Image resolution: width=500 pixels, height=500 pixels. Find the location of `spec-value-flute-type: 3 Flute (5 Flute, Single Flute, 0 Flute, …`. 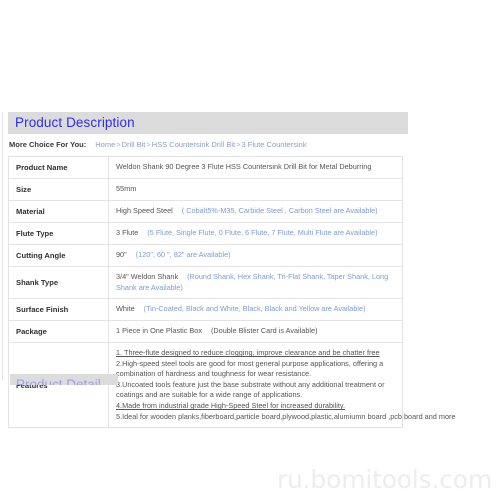

spec-value-flute-type: 3 Flute (5 Flute, Single Flute, 0 Flute, … is located at coordinates (255, 233).